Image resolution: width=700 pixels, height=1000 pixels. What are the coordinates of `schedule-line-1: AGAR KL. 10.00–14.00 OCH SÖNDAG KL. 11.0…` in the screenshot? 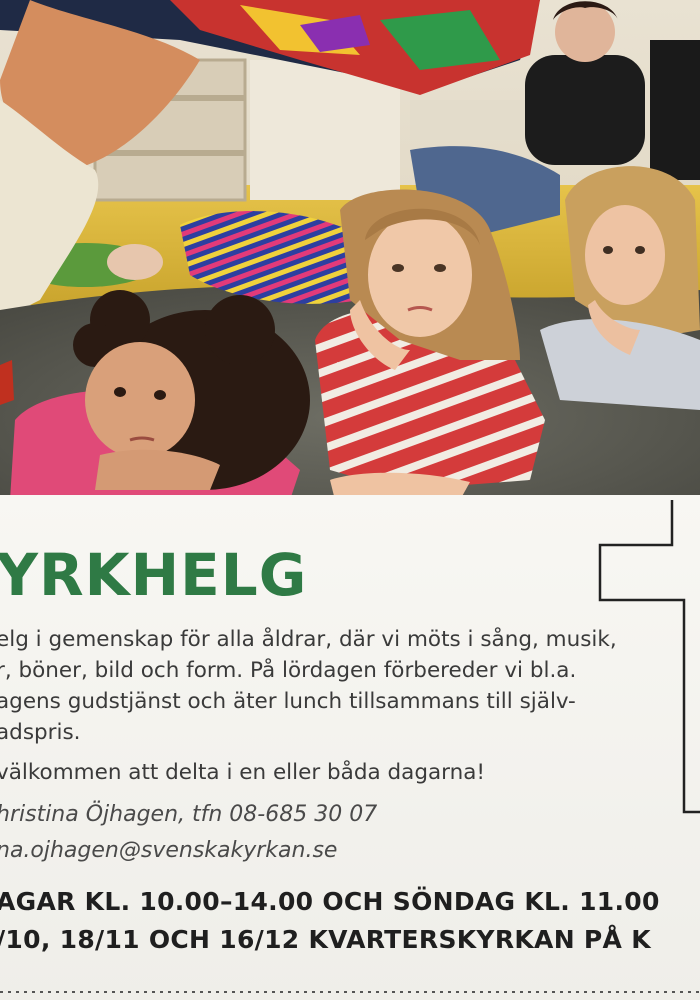 It's located at (330, 901).